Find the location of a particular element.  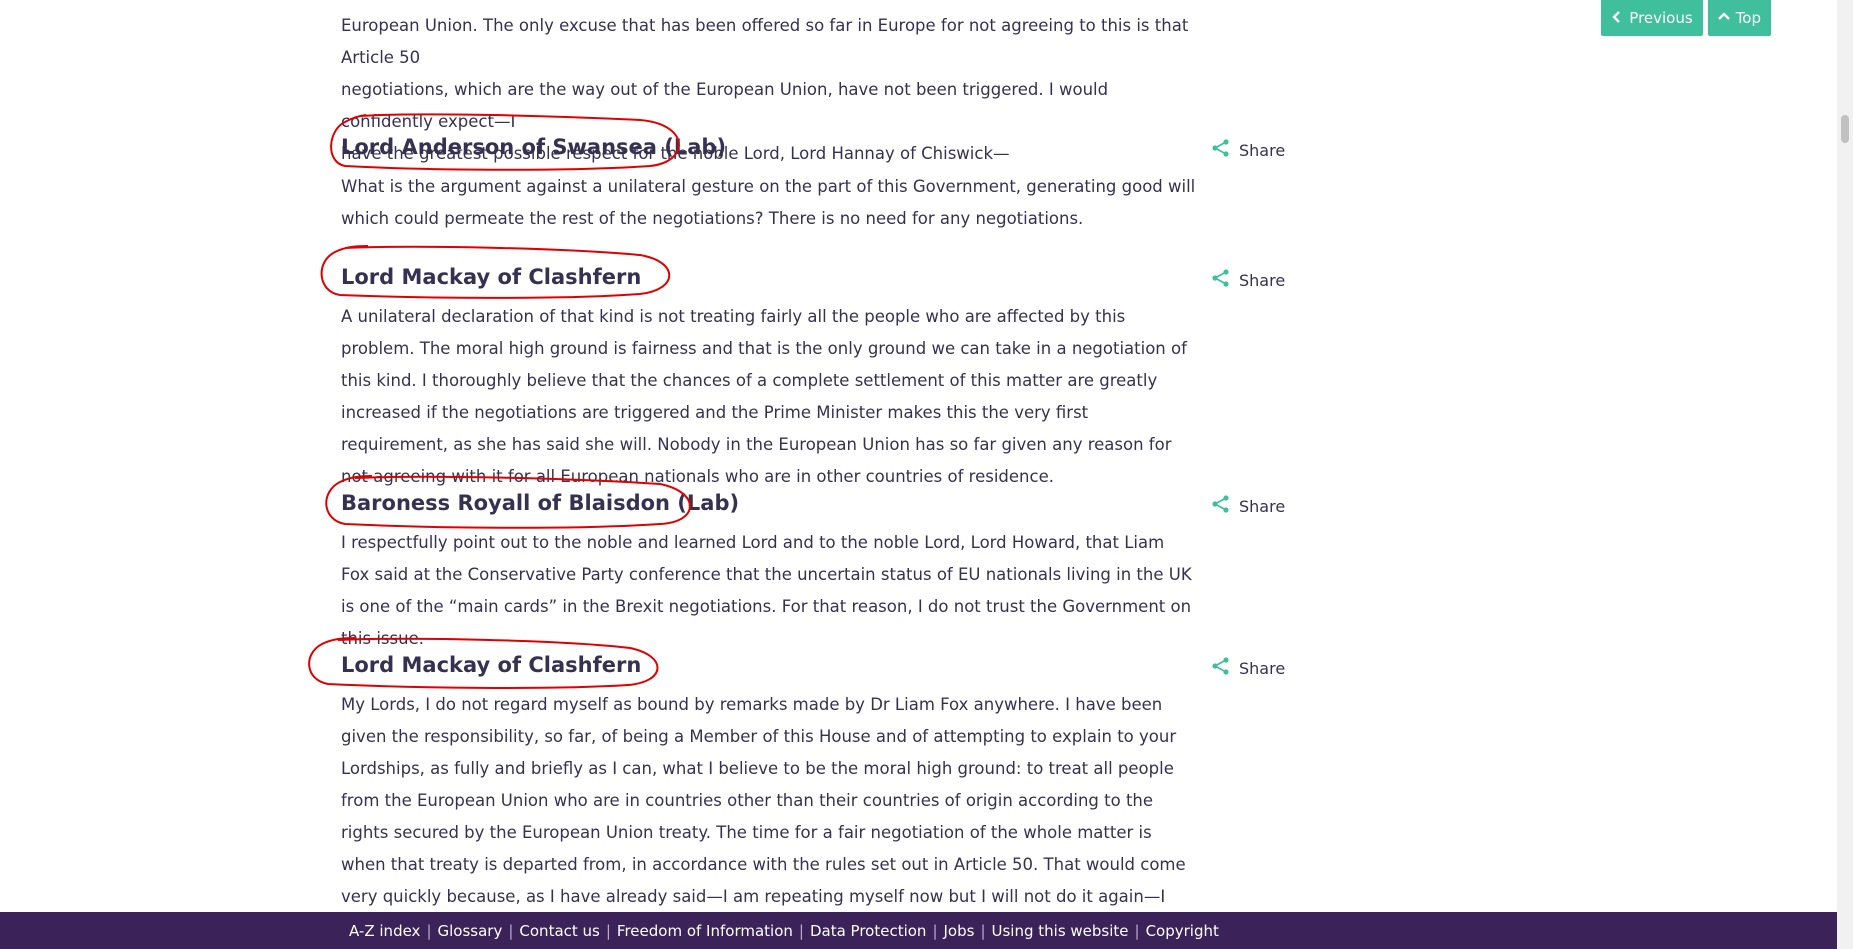

previous-button: Previous is located at coordinates (1652, 18).